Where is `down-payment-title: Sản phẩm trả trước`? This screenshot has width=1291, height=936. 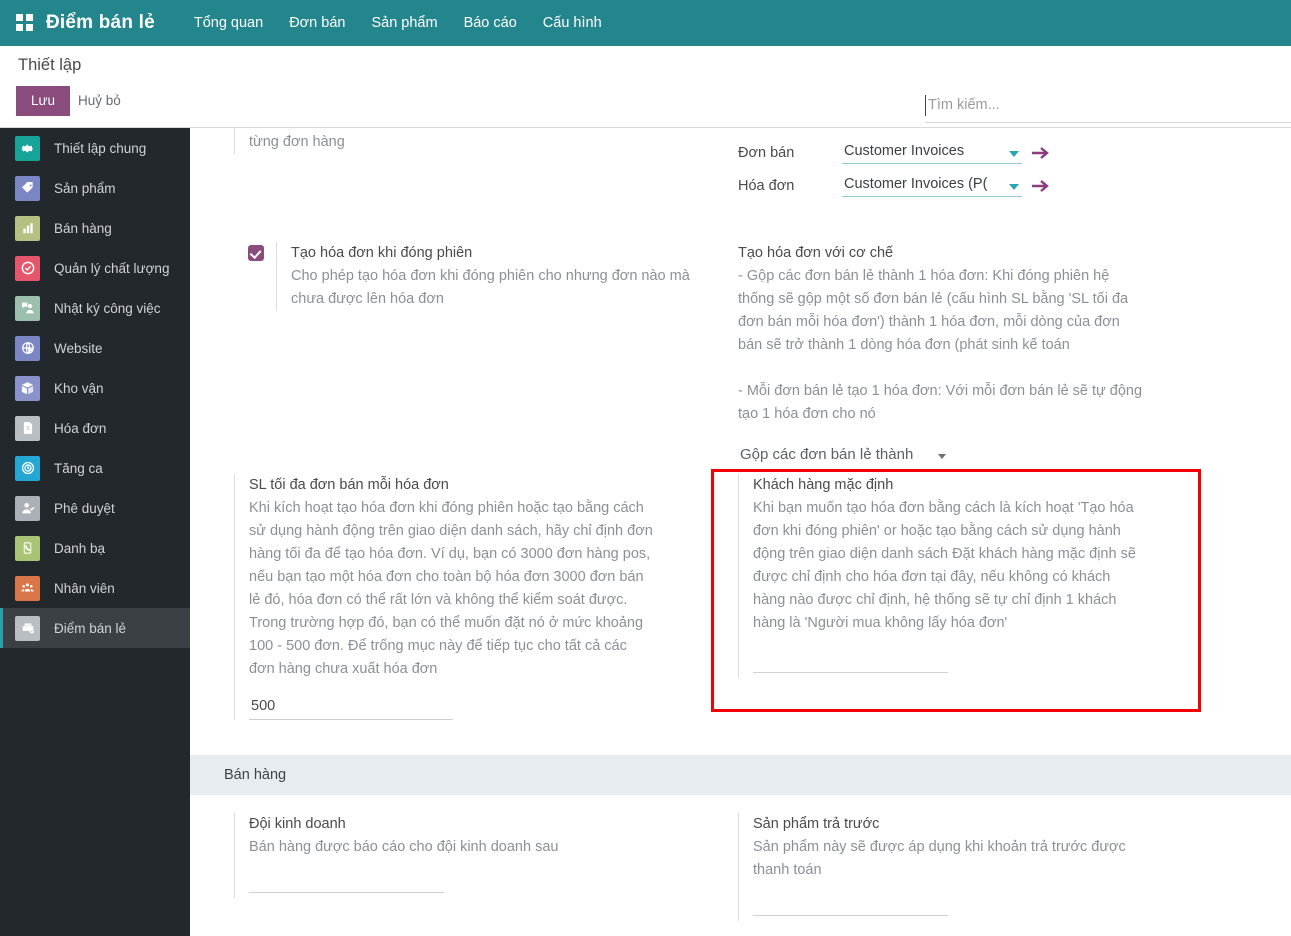
down-payment-title: Sản phẩm trả trước is located at coordinates (816, 824).